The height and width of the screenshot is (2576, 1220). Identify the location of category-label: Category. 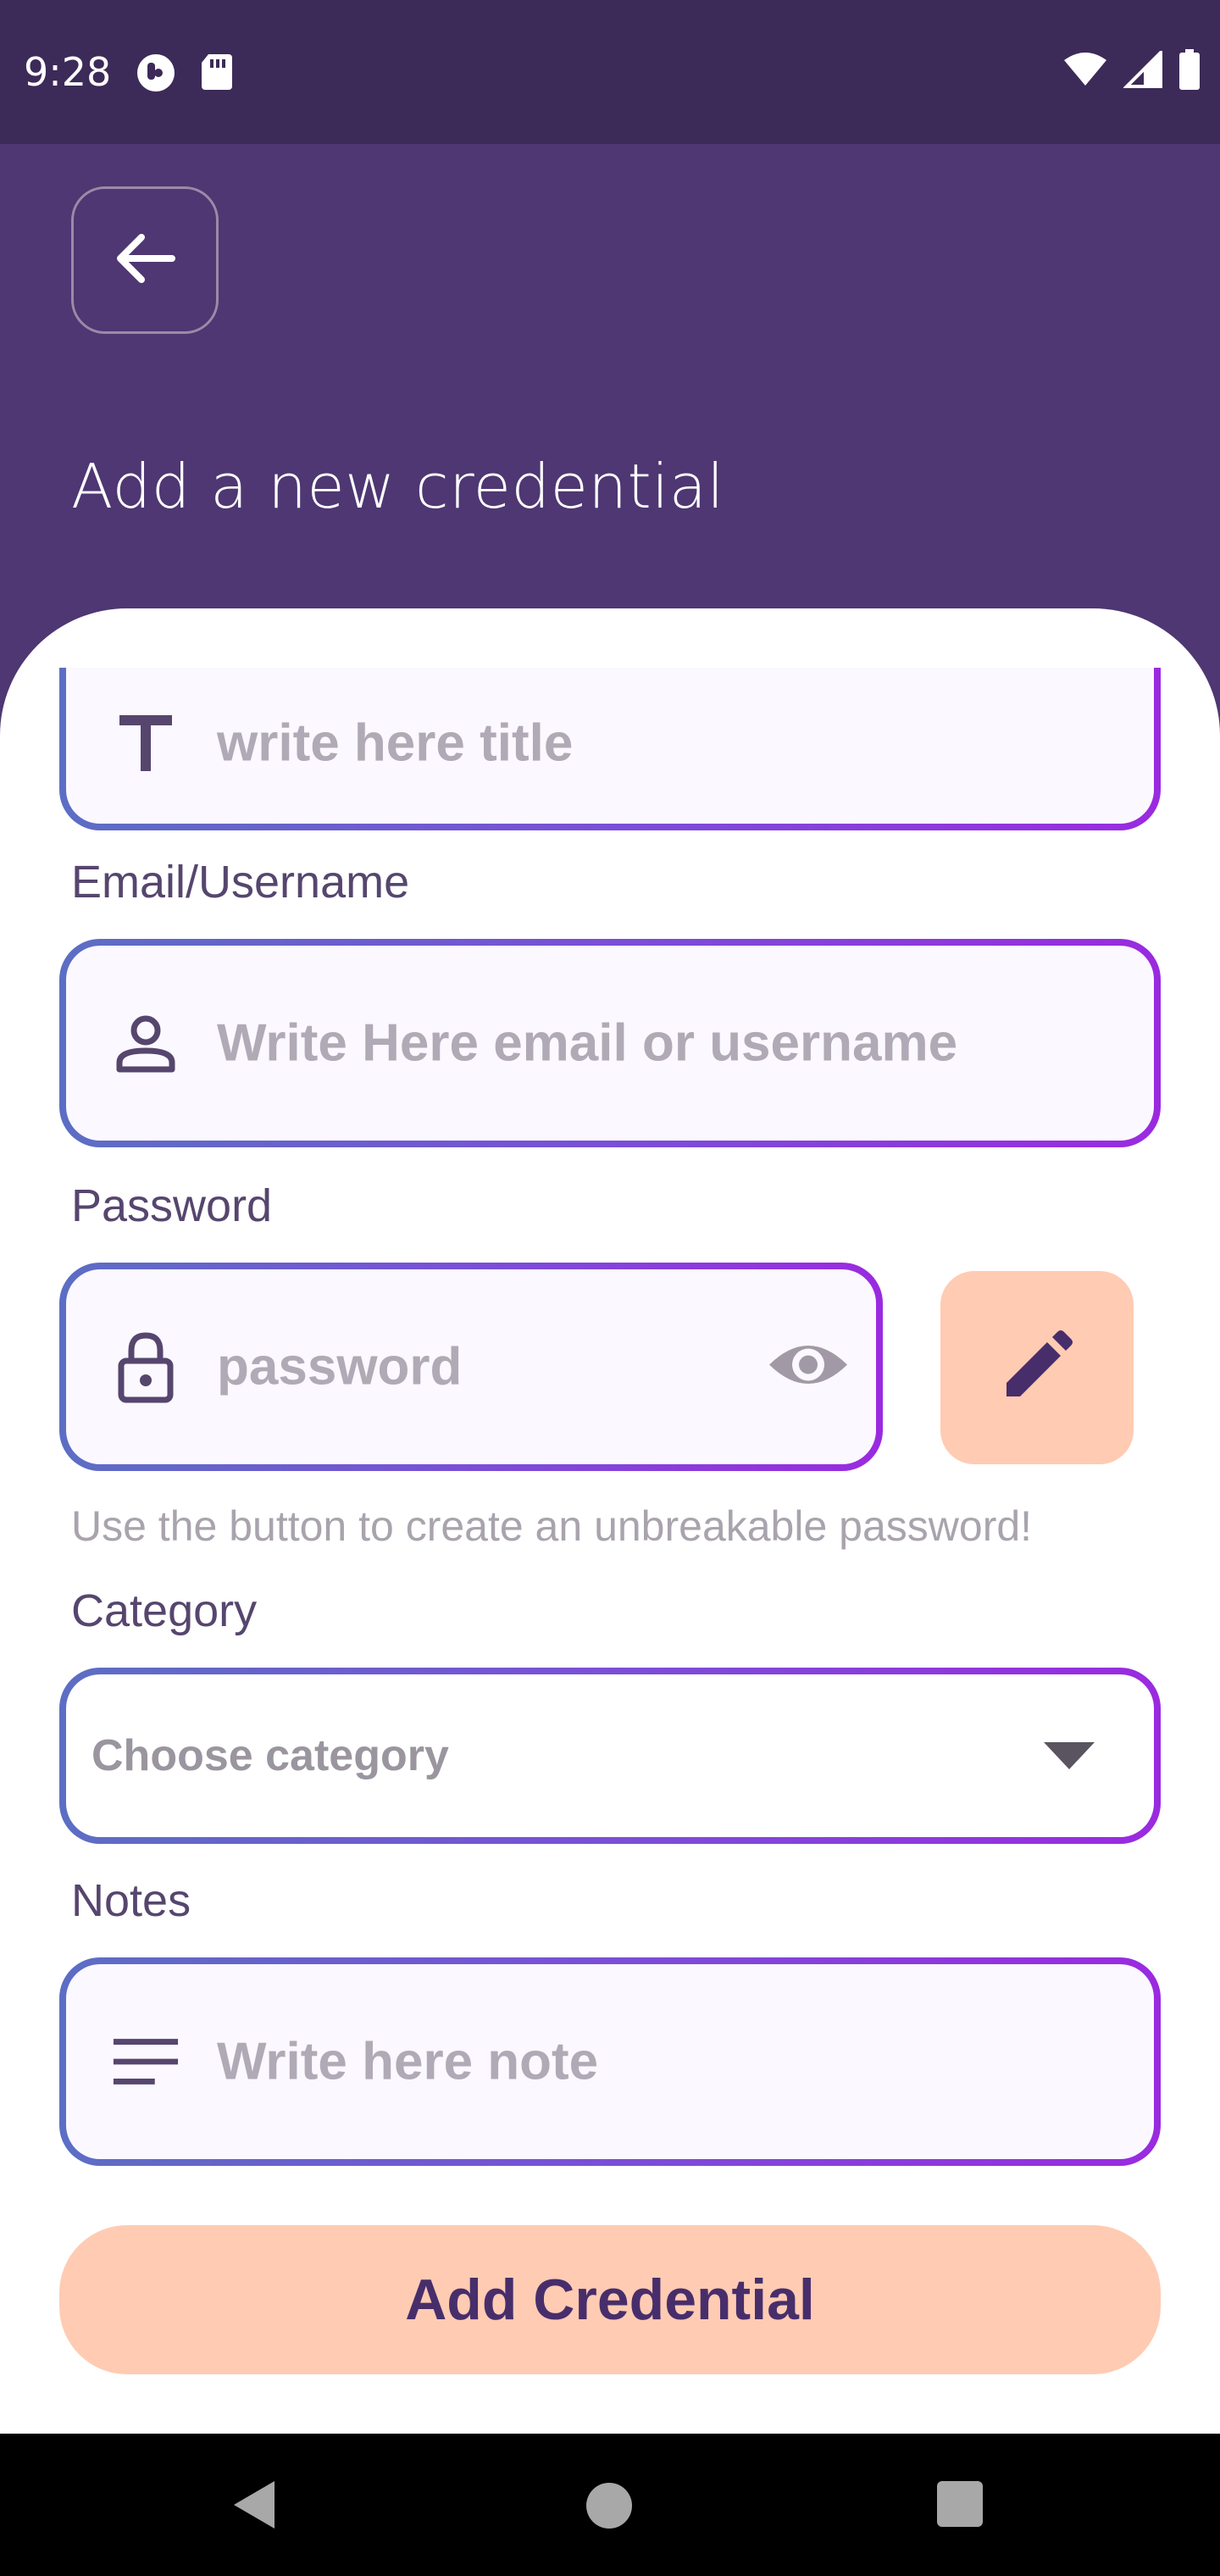
(164, 1610).